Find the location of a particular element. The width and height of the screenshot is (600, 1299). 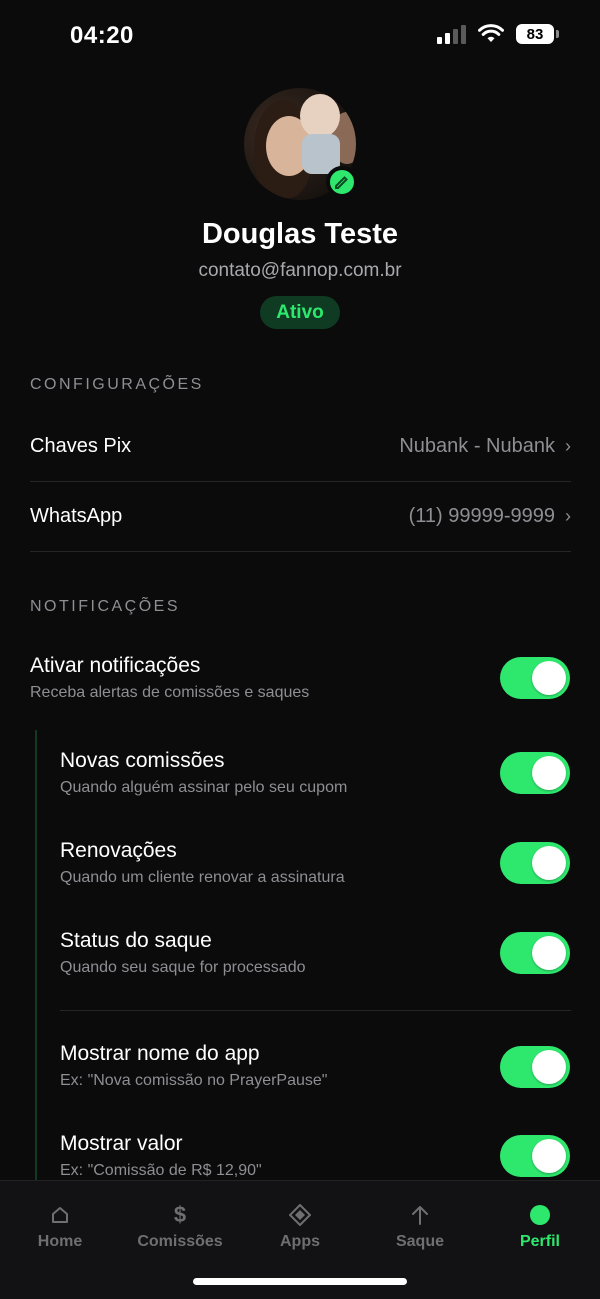

avatar is located at coordinates (301, 144).